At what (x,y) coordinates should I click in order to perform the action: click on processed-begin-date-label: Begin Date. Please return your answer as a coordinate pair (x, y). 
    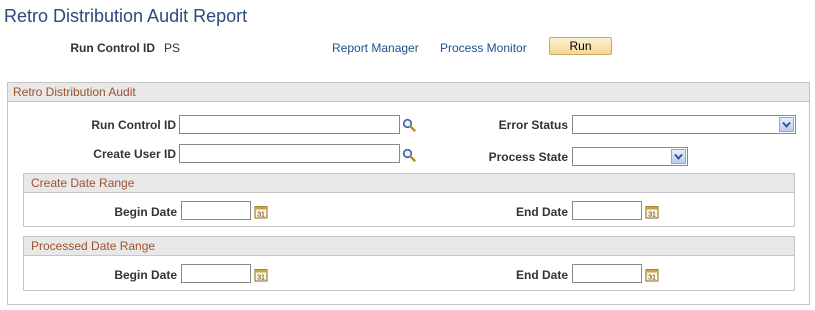
    Looking at the image, I should click on (145, 275).